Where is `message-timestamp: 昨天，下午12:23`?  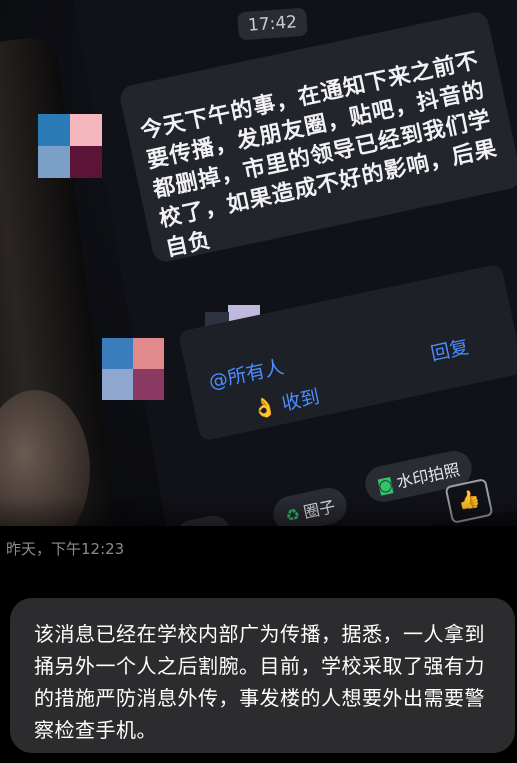 message-timestamp: 昨天，下午12:23 is located at coordinates (65, 549).